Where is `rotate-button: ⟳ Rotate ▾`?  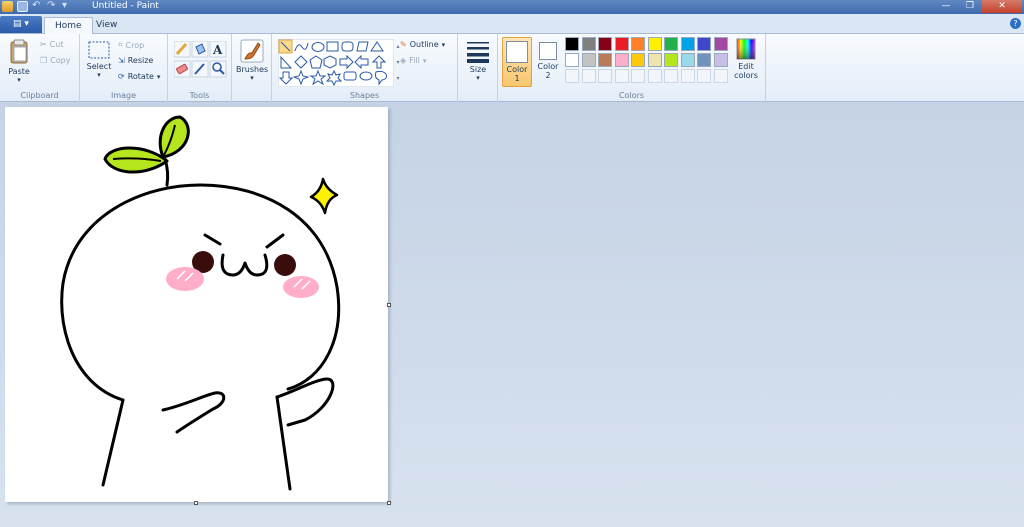 rotate-button: ⟳ Rotate ▾ is located at coordinates (139, 76).